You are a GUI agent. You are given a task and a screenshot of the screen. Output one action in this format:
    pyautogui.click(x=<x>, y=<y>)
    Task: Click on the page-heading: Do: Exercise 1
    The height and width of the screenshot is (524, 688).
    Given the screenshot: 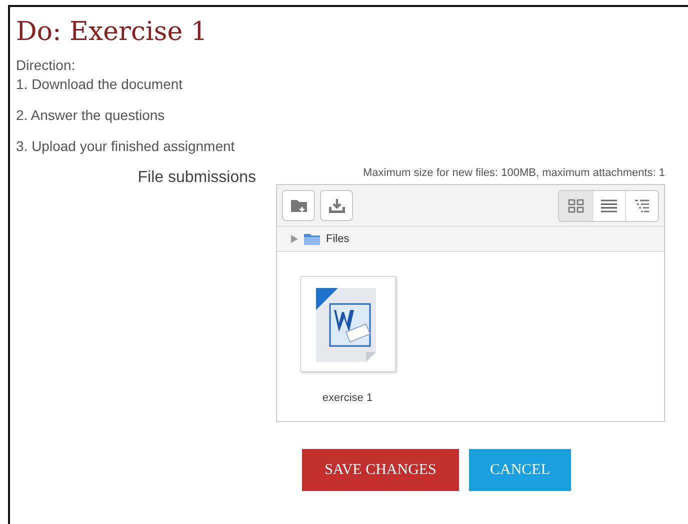 What is the action you would take?
    pyautogui.click(x=112, y=32)
    